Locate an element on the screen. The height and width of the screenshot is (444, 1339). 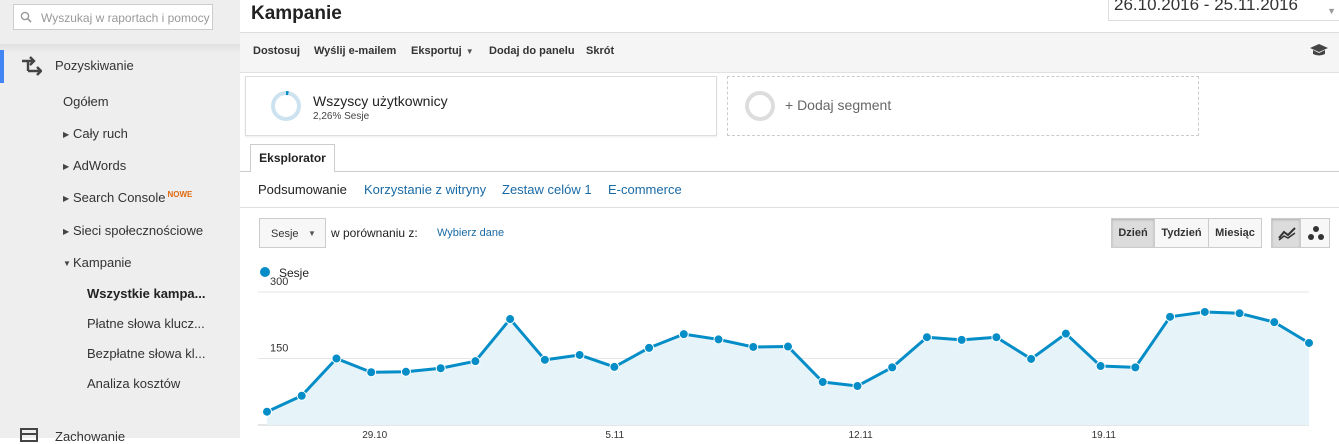
y-tick-label: 150 is located at coordinates (279, 349).